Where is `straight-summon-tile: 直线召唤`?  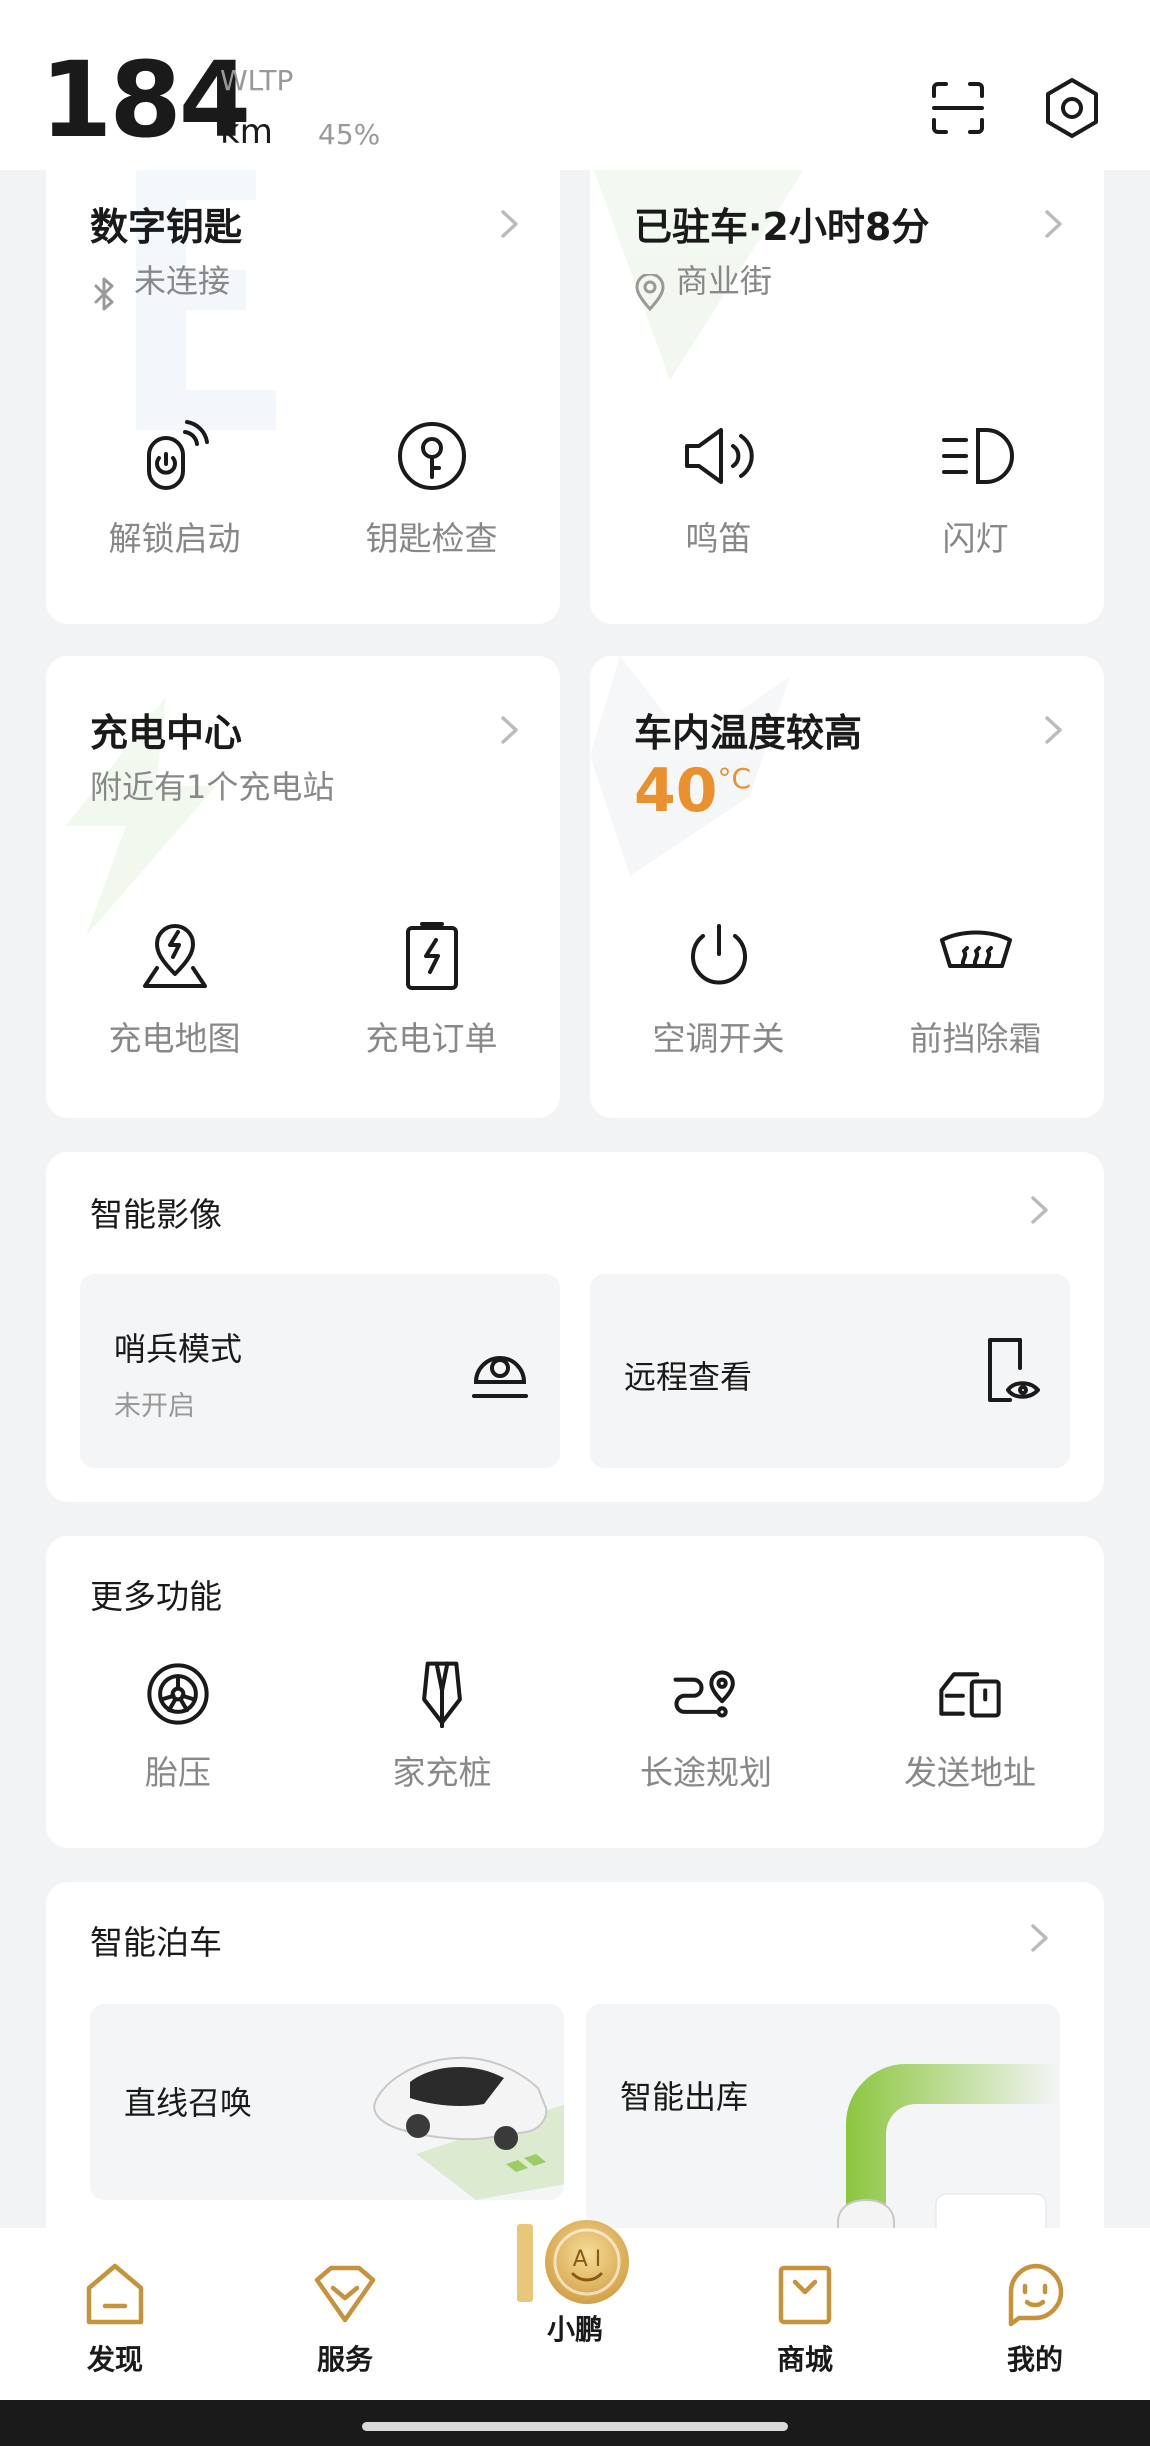 straight-summon-tile: 直线召唤 is located at coordinates (327, 2102).